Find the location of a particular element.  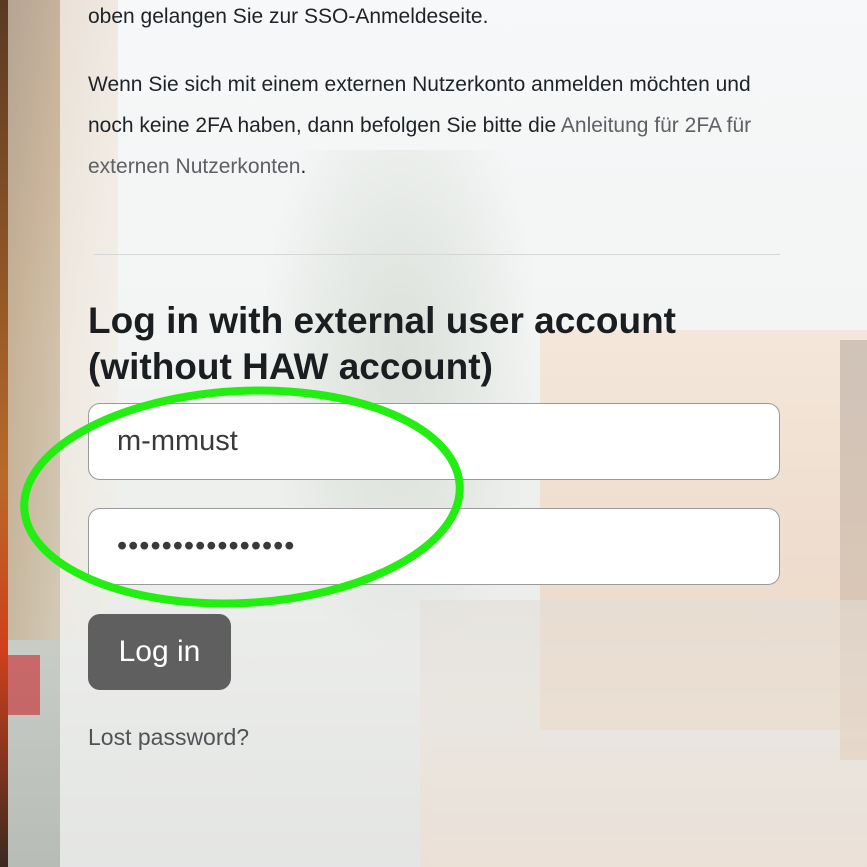

username-input is located at coordinates (434, 441).